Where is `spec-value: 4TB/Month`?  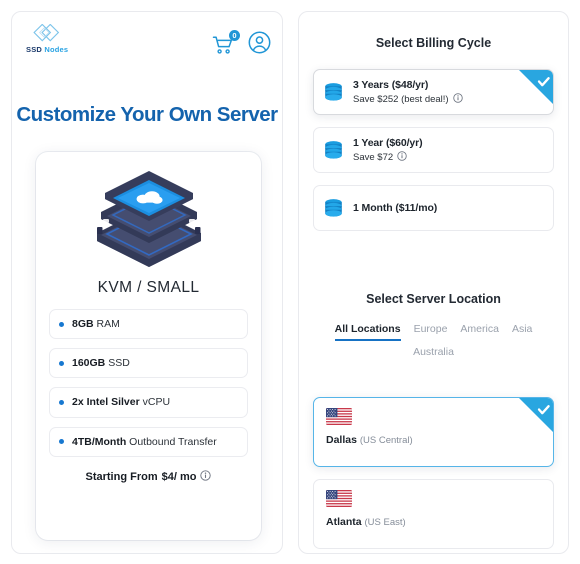
spec-value: 4TB/Month is located at coordinates (99, 441).